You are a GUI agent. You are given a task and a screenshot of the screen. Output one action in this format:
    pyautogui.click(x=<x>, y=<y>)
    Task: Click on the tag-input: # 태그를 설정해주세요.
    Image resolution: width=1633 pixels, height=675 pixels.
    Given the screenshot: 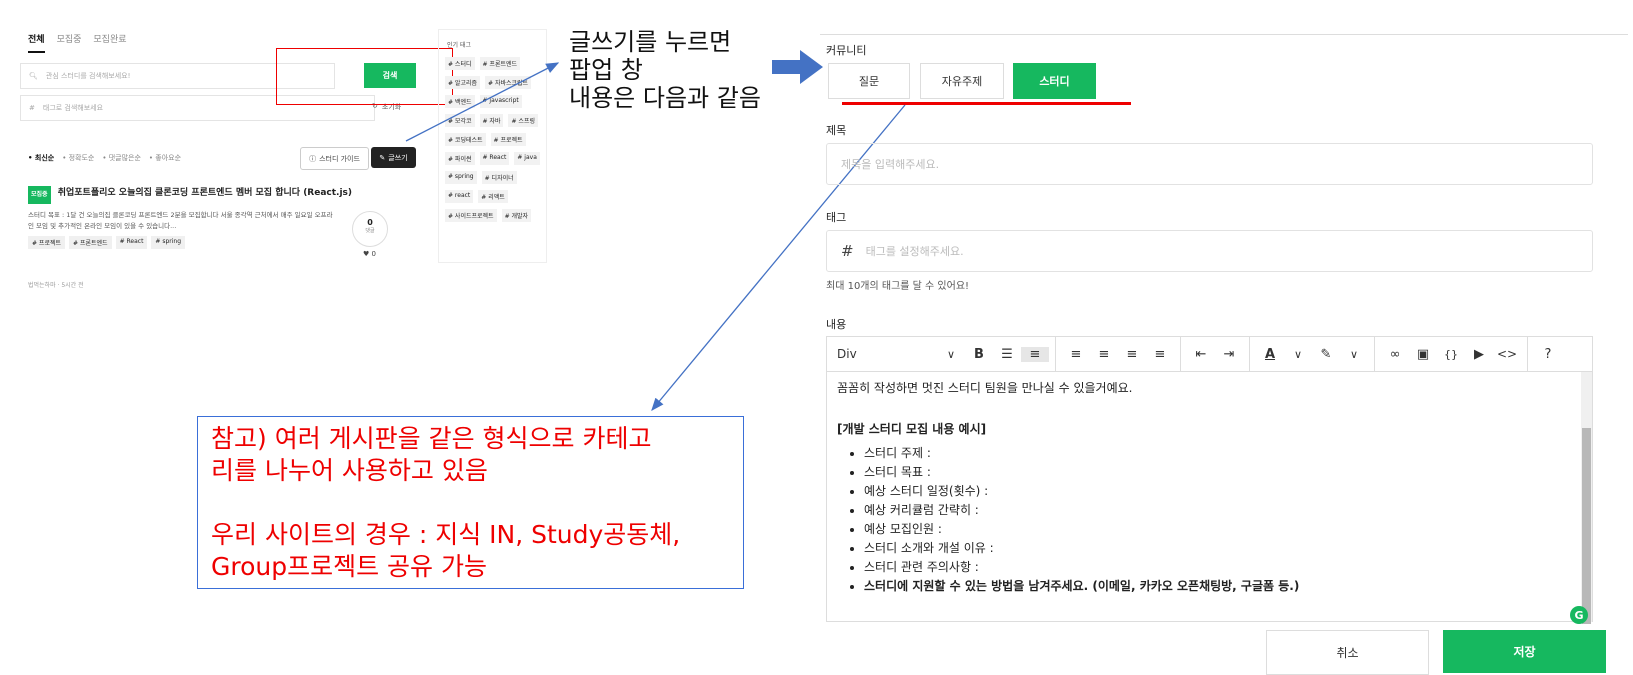 What is the action you would take?
    pyautogui.click(x=1209, y=251)
    